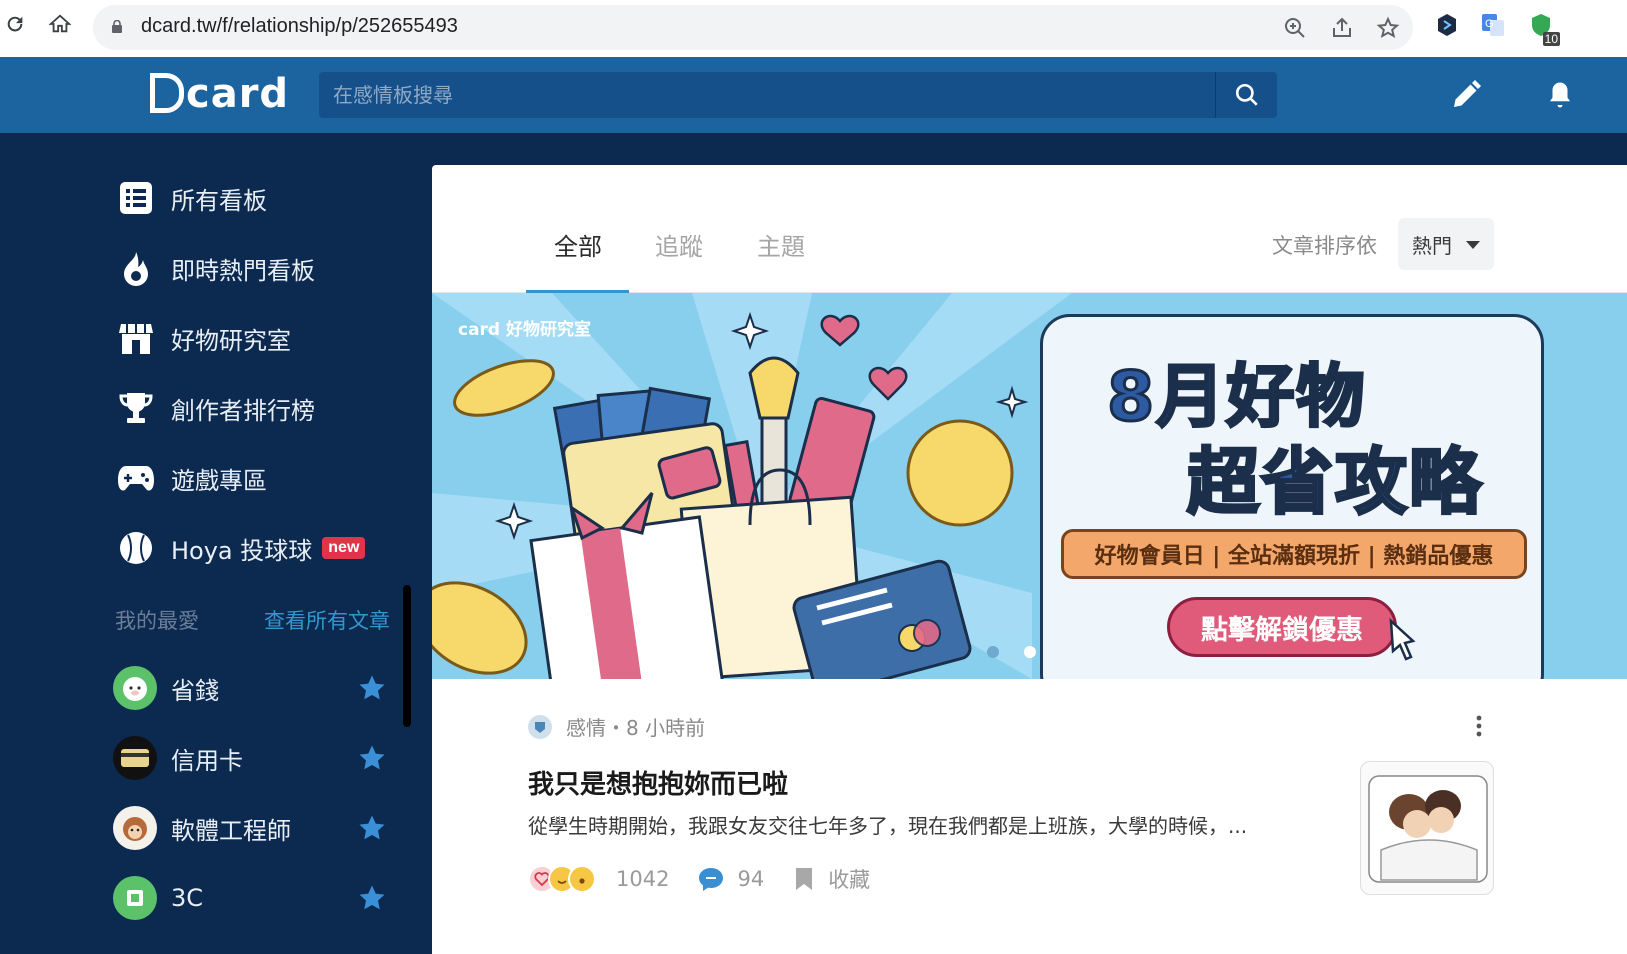  I want to click on bookmark-star-icon, so click(1388, 28).